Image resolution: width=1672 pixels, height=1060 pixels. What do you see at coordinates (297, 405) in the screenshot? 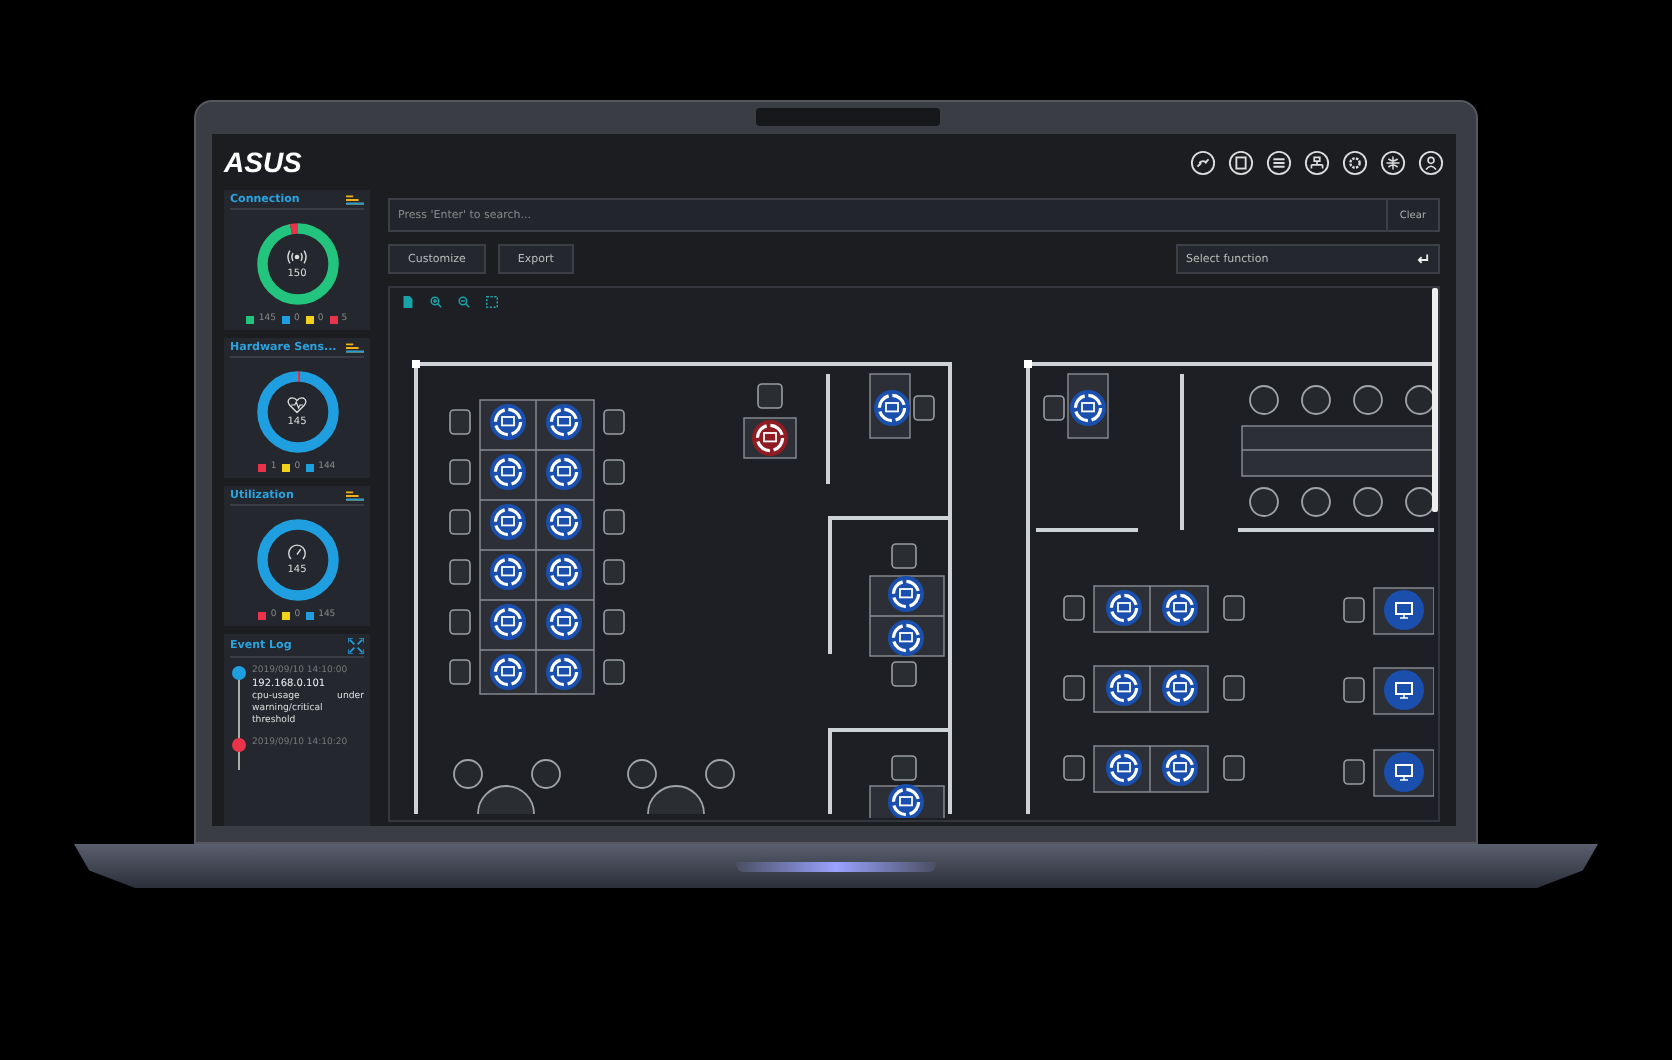
I see `heart-pulse-icon` at bounding box center [297, 405].